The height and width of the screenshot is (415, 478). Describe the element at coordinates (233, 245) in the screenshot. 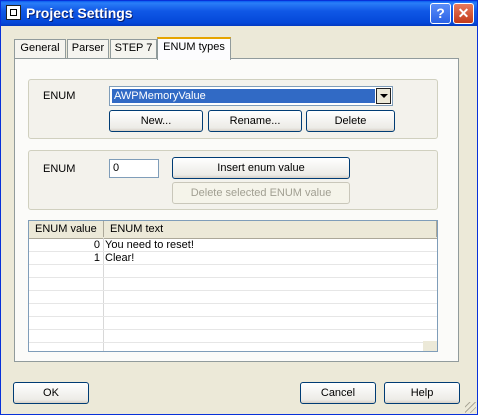

I see `table-row: 0 You need to reset!` at that location.